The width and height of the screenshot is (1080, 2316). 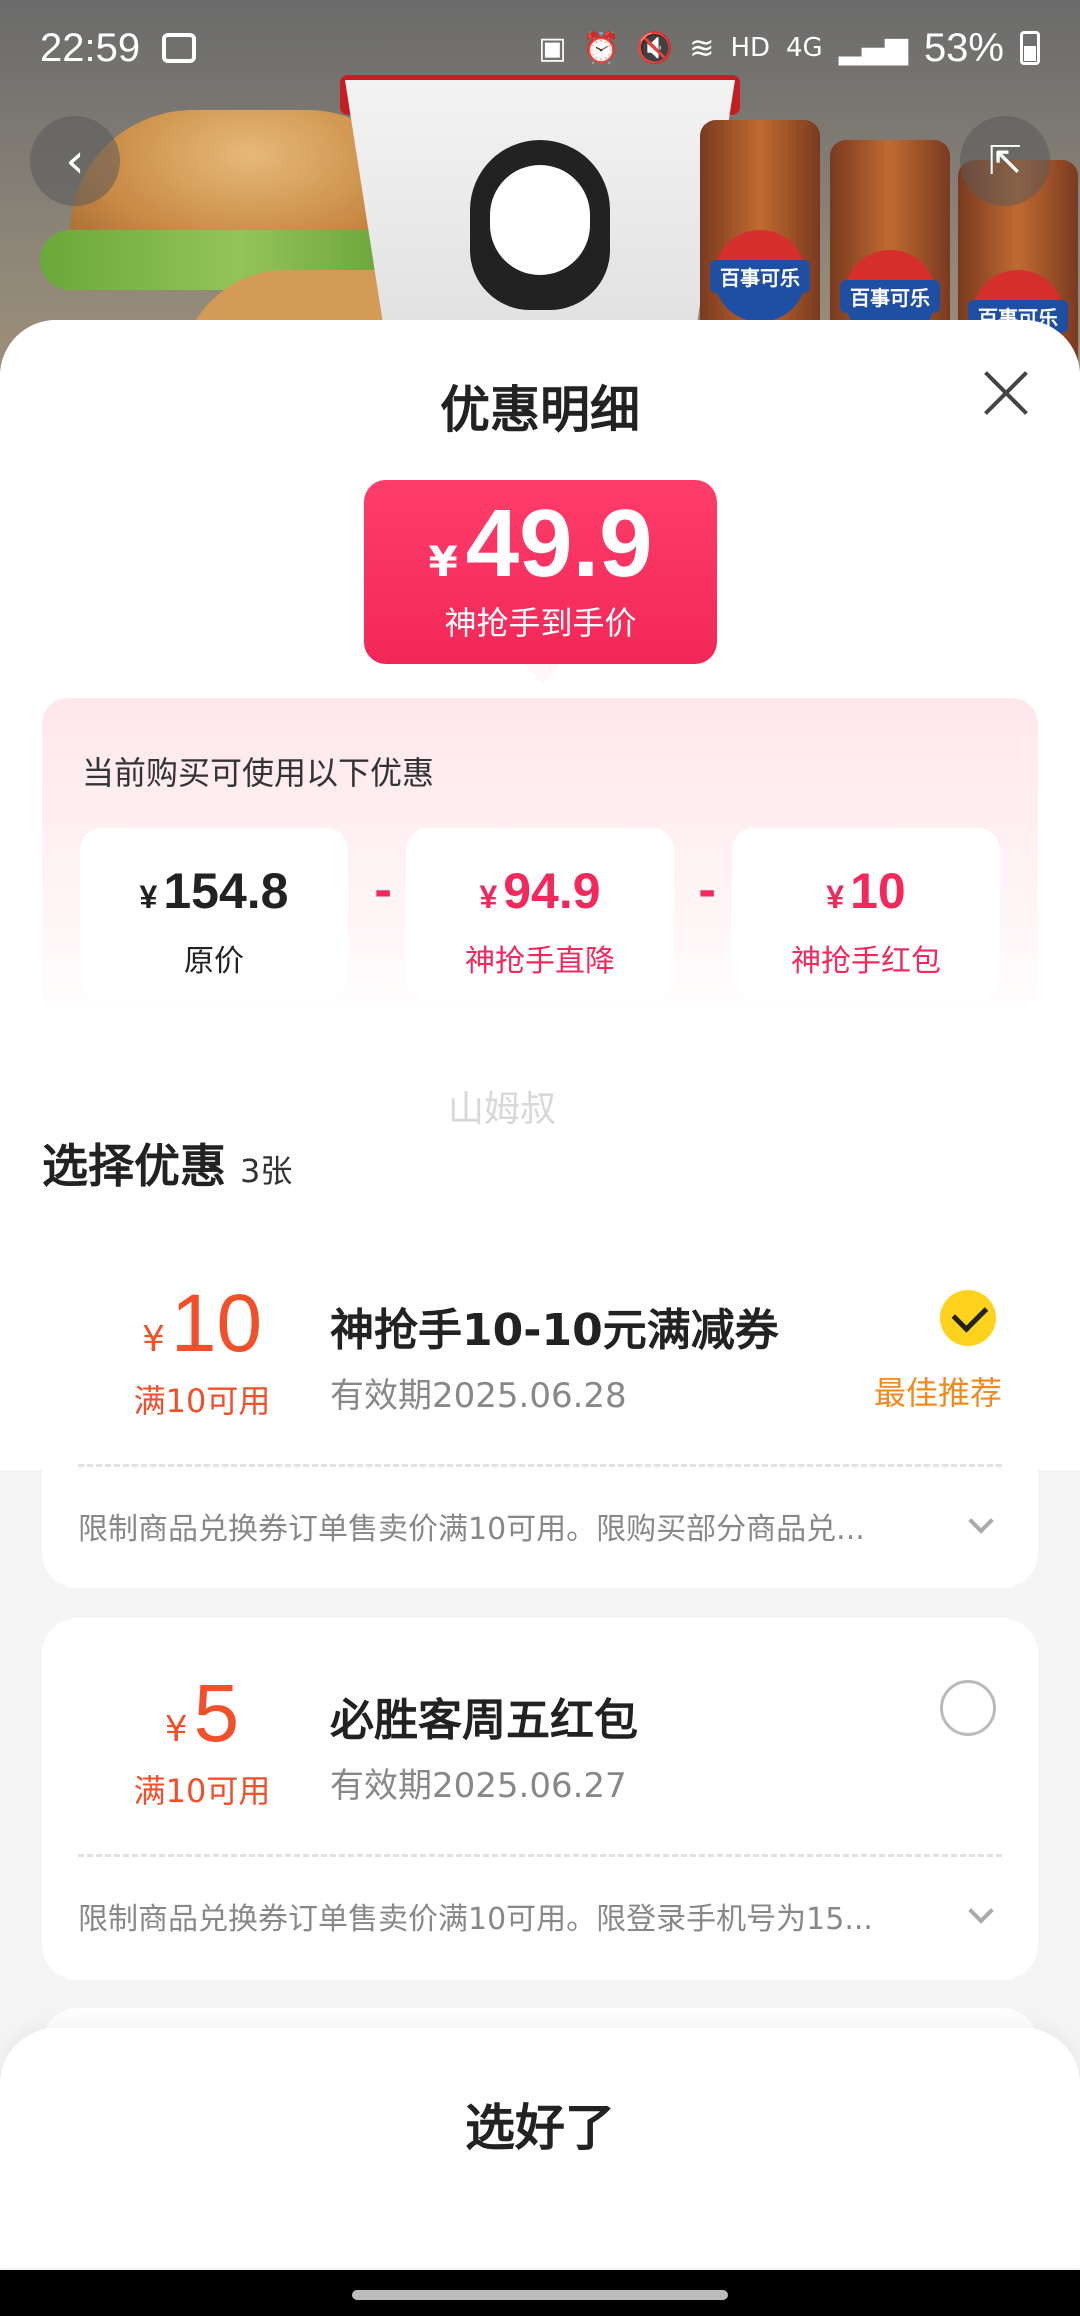 I want to click on chevron-left-icon: ‹, so click(x=75, y=161).